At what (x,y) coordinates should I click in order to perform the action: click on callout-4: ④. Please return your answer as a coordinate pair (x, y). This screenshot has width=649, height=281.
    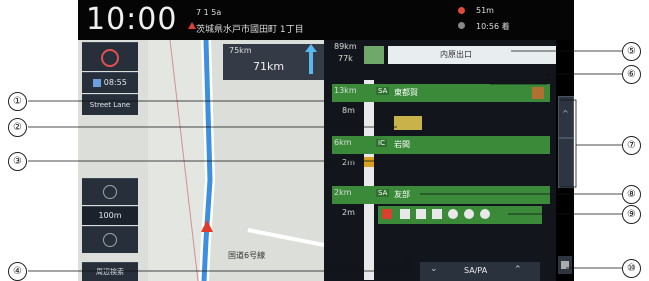
    Looking at the image, I should click on (17, 271).